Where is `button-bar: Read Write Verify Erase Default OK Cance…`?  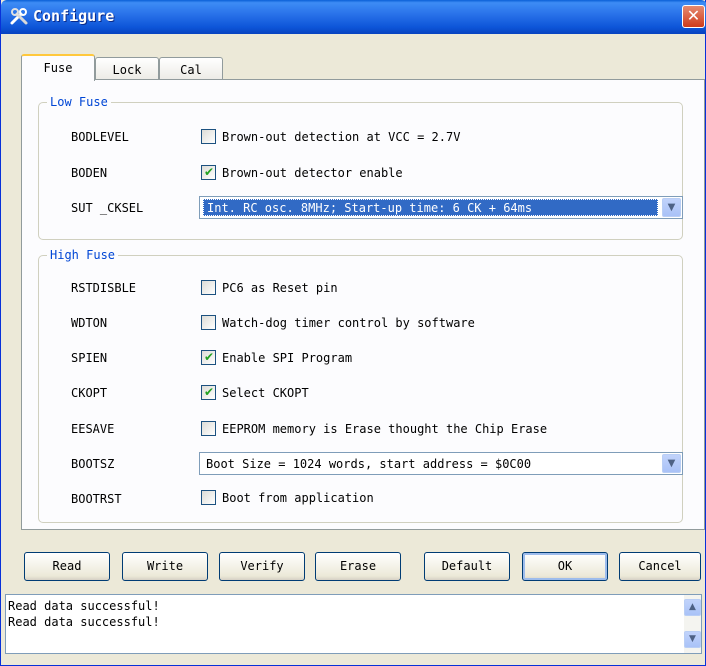 button-bar: Read Write Verify Erase Default OK Cance… is located at coordinates (353, 567).